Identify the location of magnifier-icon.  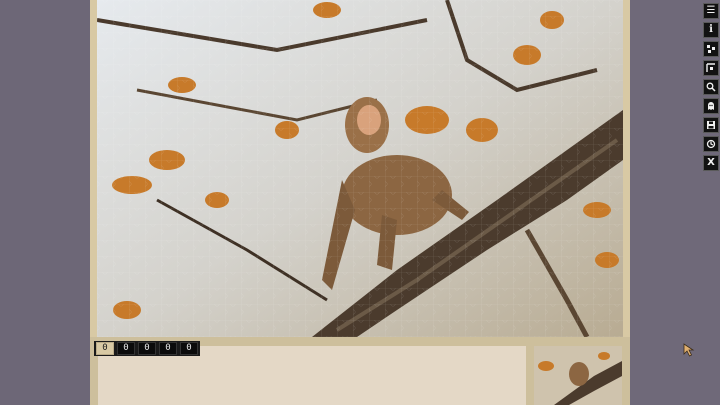
(711, 87).